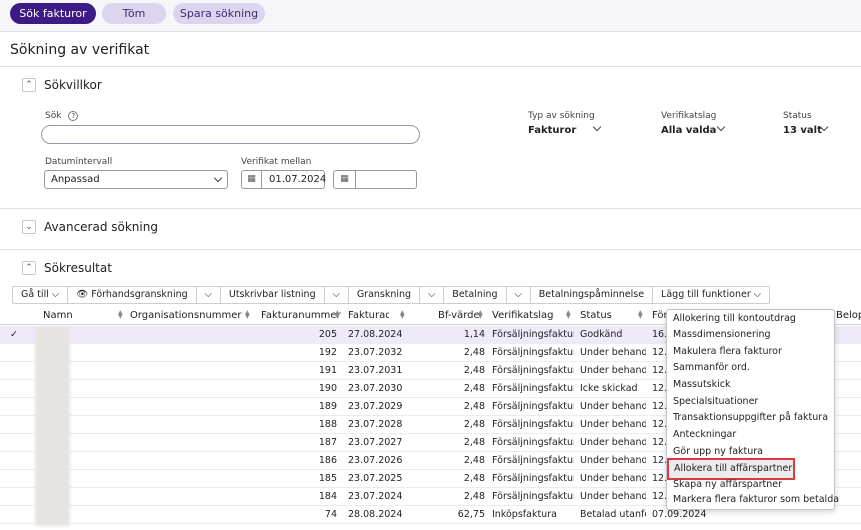  I want to click on menu-item: Transaktionsuppgifter på faktura, so click(750, 418).